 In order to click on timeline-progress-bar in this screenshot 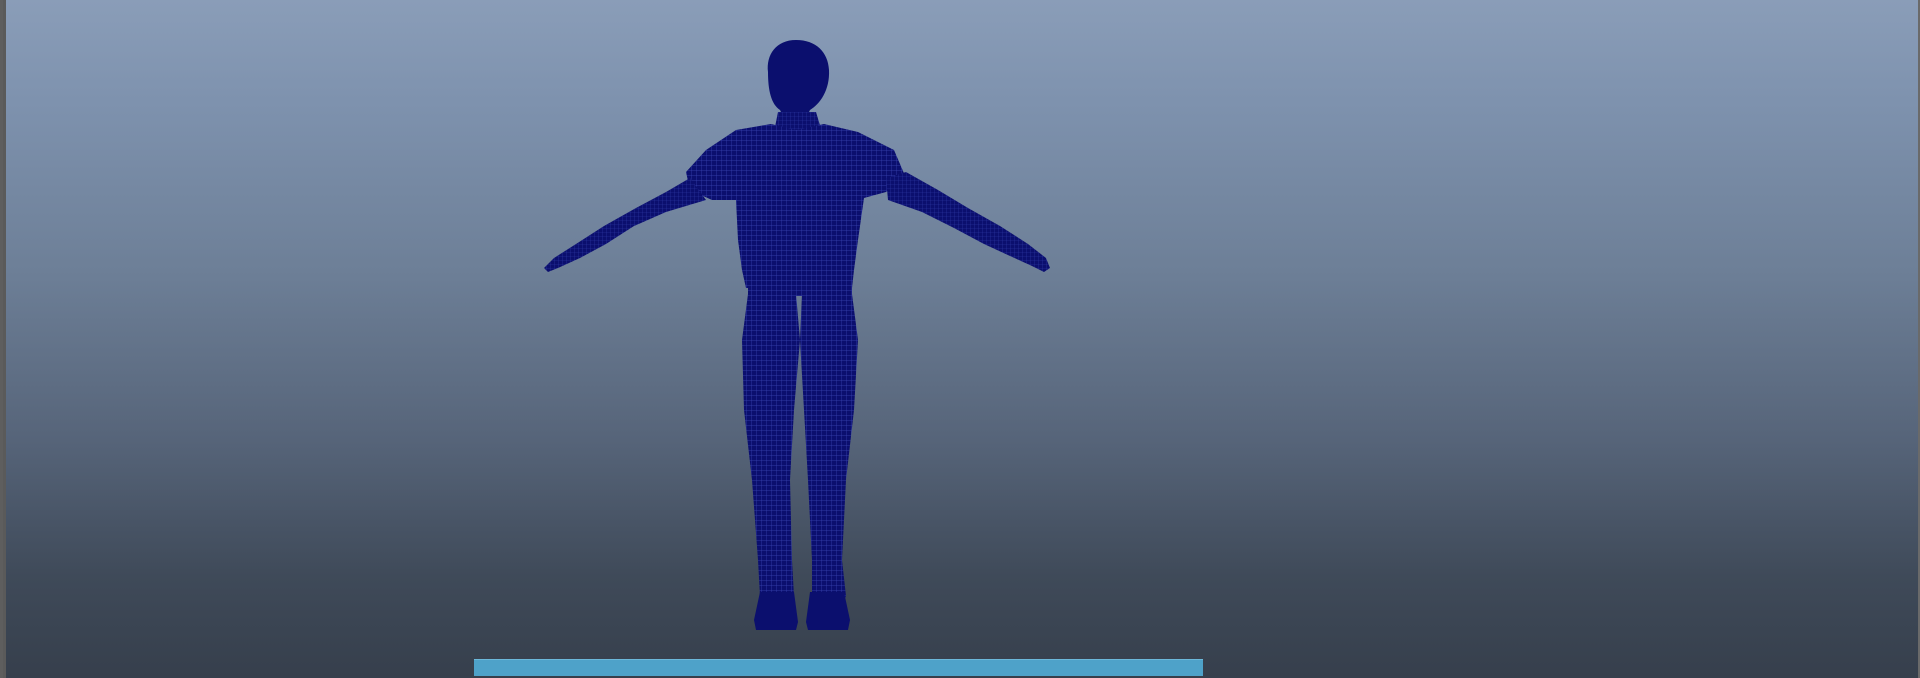, I will do `click(838, 667)`.